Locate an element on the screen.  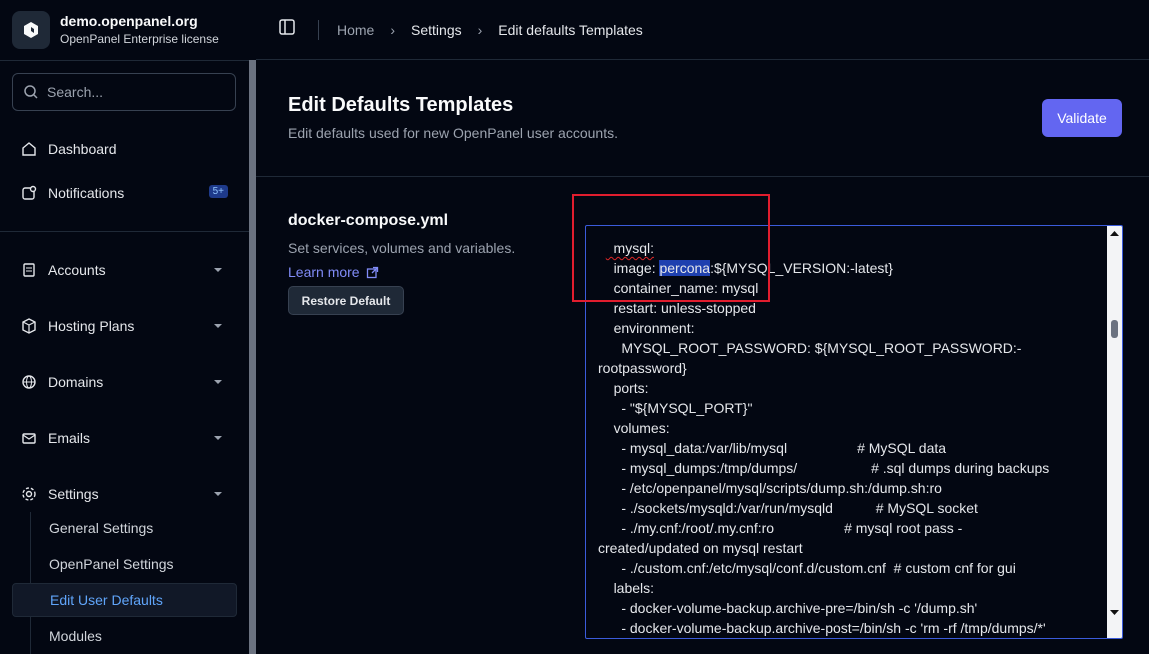
code-line: ports: is located at coordinates (623, 388).